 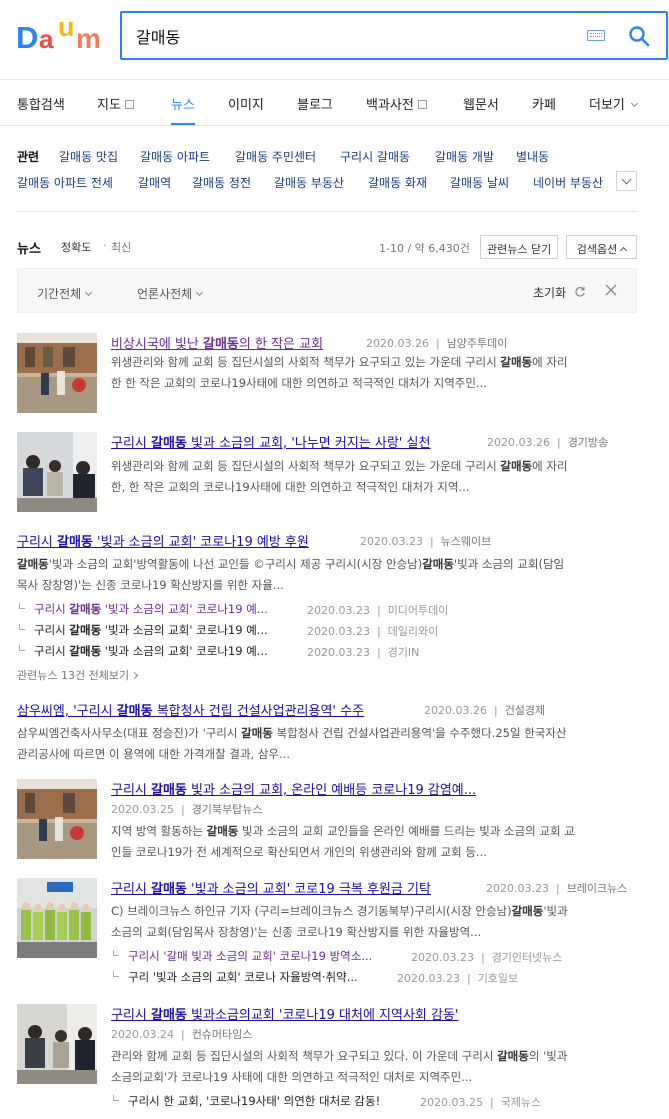 What do you see at coordinates (532, 156) in the screenshot?
I see `related-keyword: 별내동` at bounding box center [532, 156].